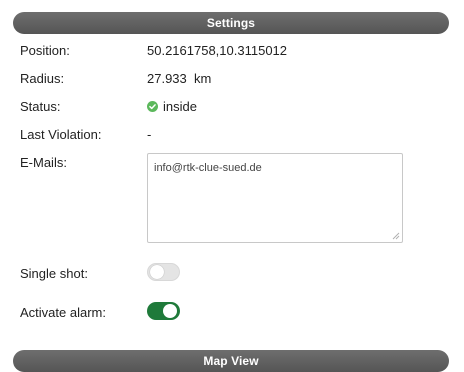  I want to click on emails-label: E-Mails:, so click(43, 162).